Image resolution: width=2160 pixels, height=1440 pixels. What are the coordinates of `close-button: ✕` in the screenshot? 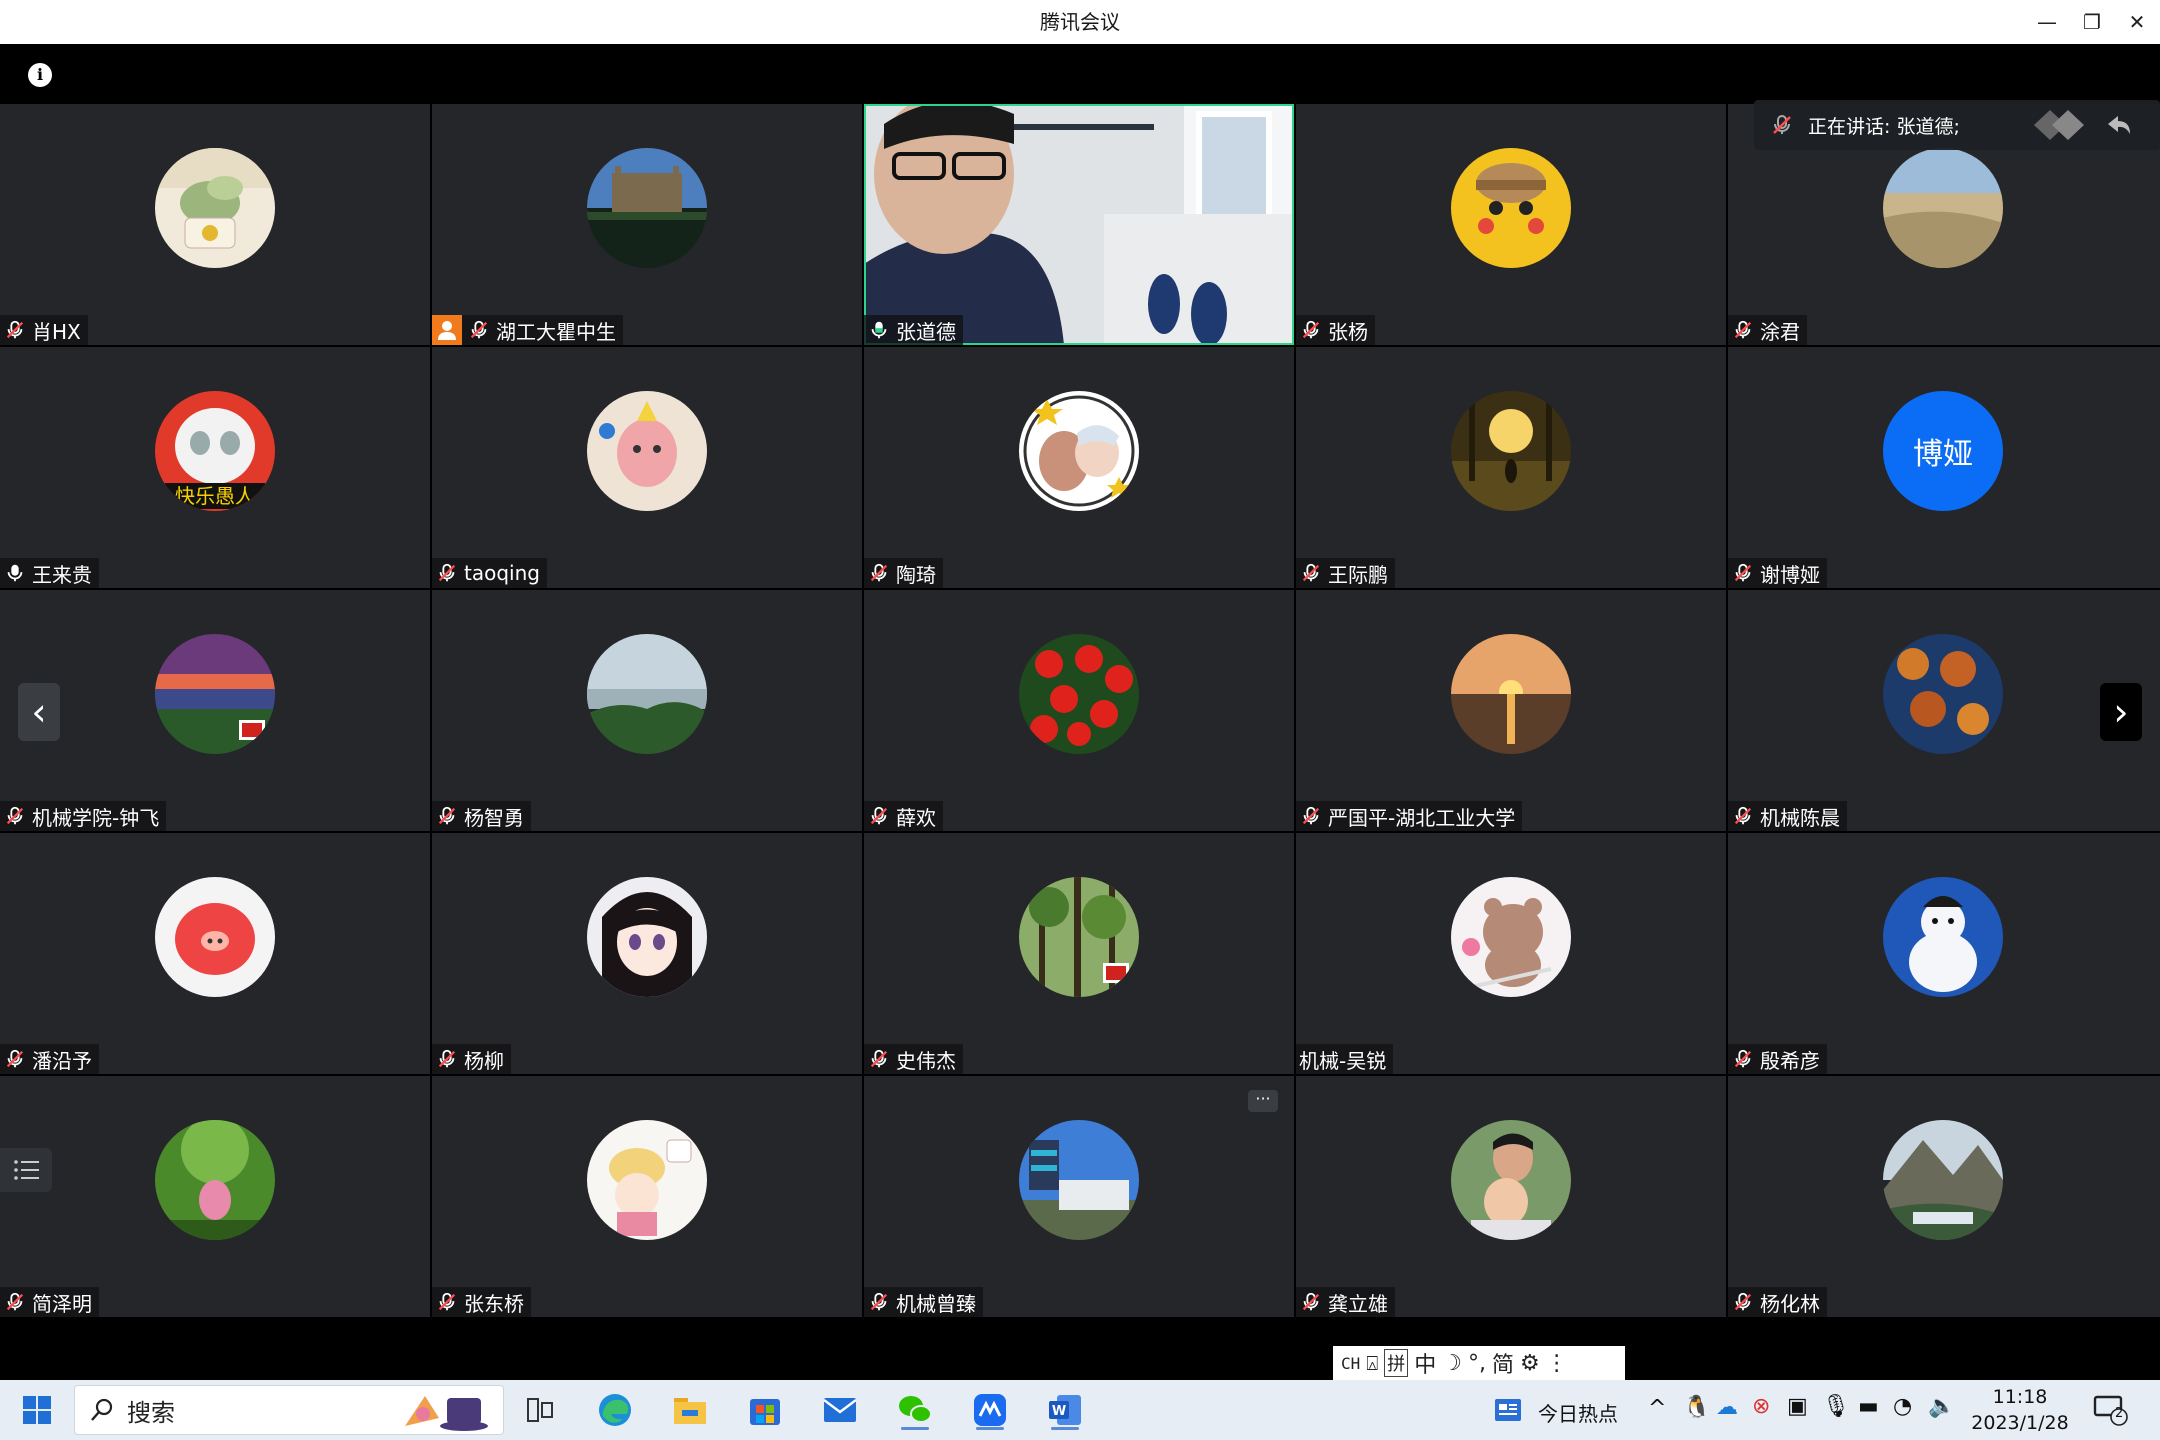 It's located at (2137, 22).